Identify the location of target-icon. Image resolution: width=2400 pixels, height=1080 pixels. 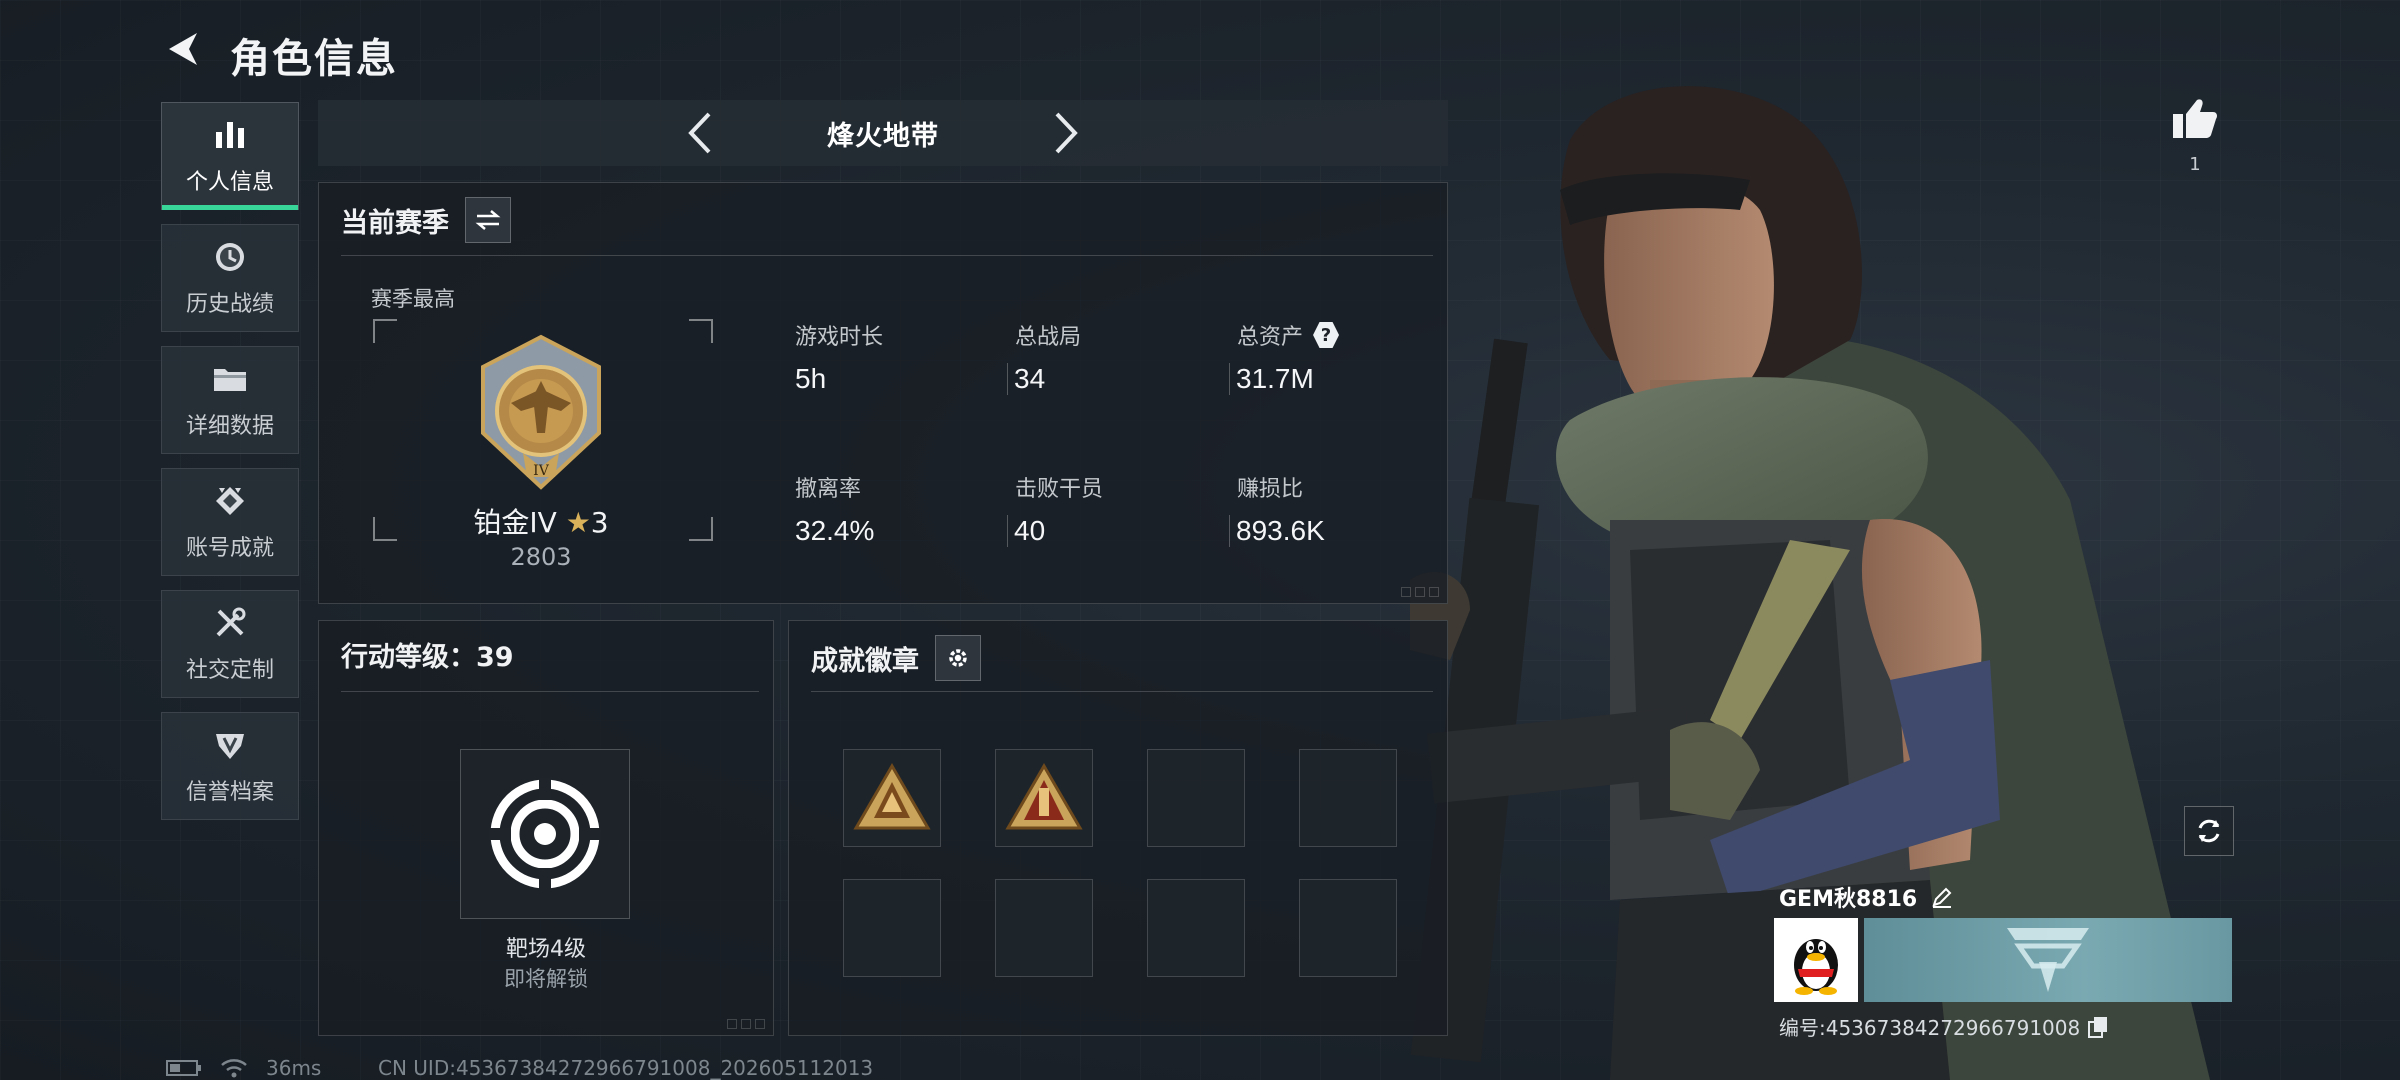
(545, 834).